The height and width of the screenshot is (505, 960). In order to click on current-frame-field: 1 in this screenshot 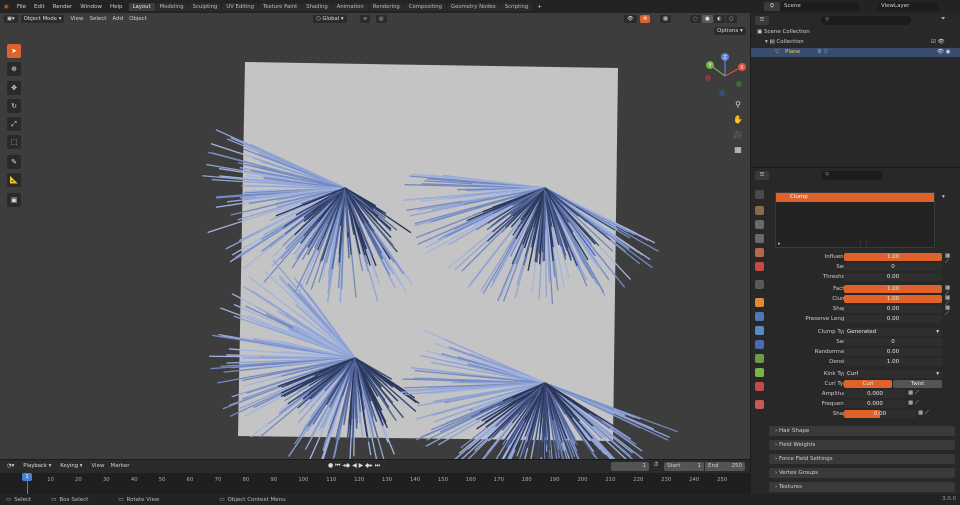, I will do `click(630, 466)`.